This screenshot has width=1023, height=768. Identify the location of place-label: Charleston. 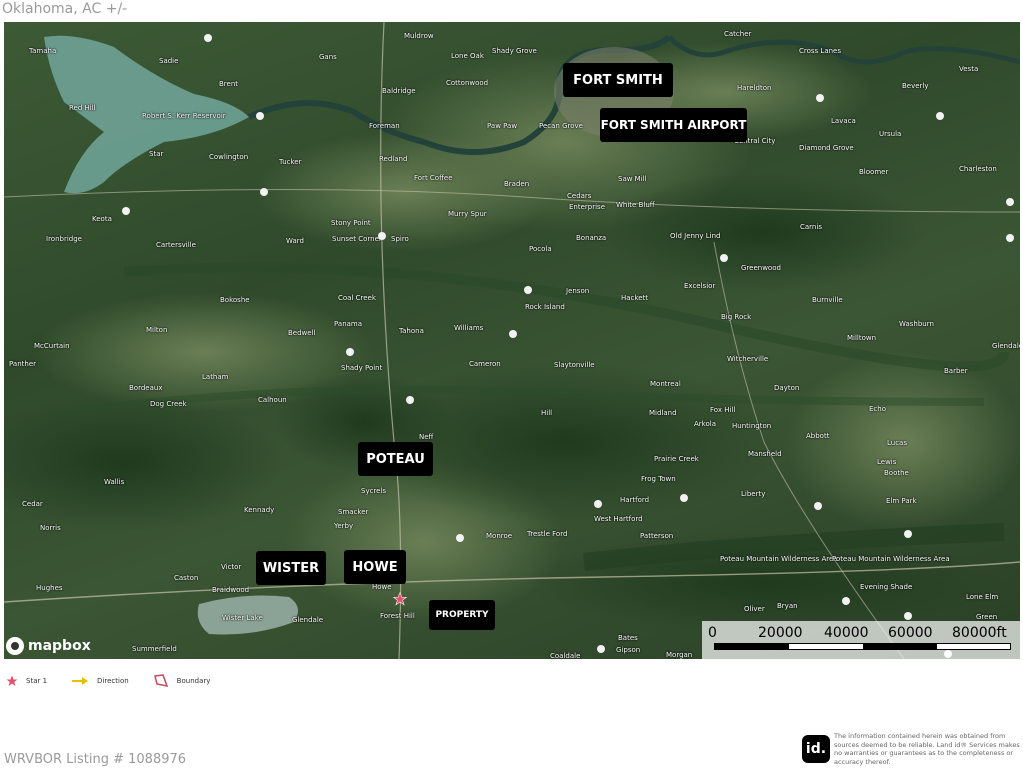
(978, 169).